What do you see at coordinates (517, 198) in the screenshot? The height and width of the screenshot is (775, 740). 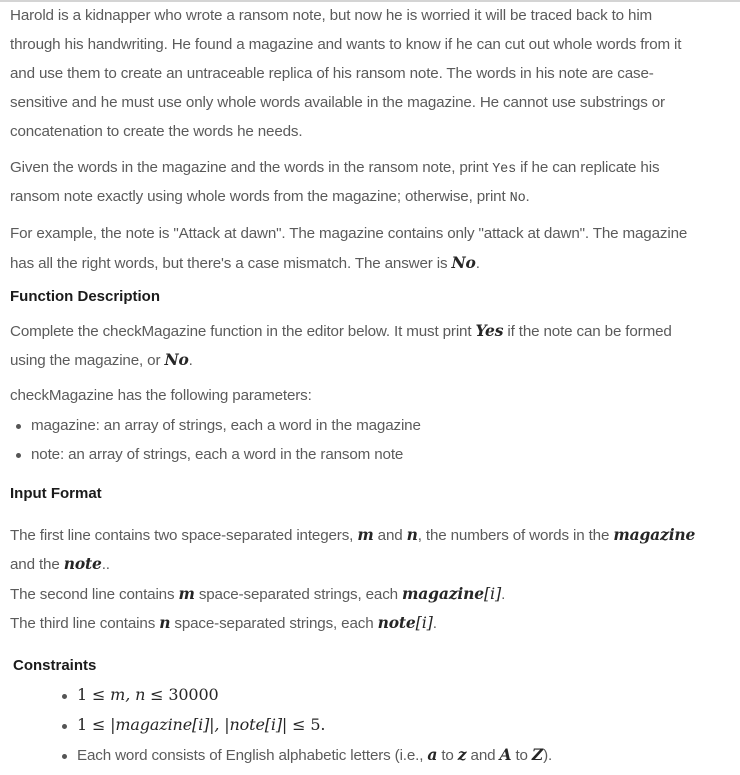 I see `code-no: No` at bounding box center [517, 198].